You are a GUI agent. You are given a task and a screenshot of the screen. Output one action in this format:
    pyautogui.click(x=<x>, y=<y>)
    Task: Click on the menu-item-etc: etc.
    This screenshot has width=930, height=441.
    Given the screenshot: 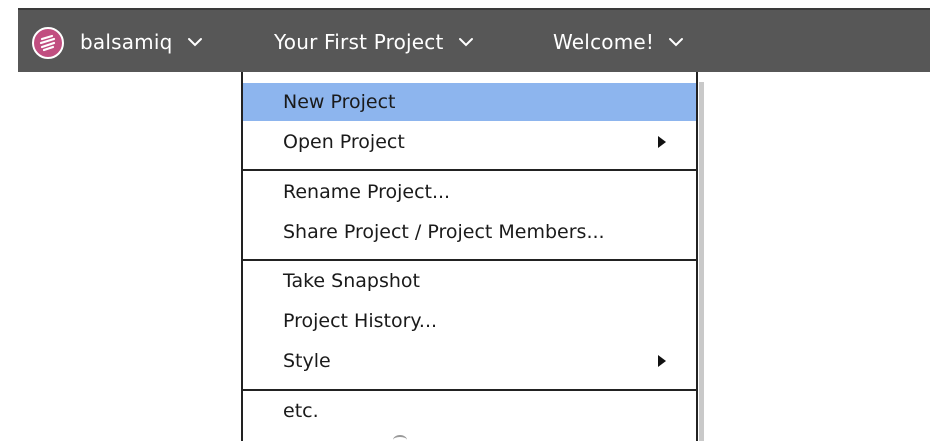 What is the action you would take?
    pyautogui.click(x=469, y=411)
    